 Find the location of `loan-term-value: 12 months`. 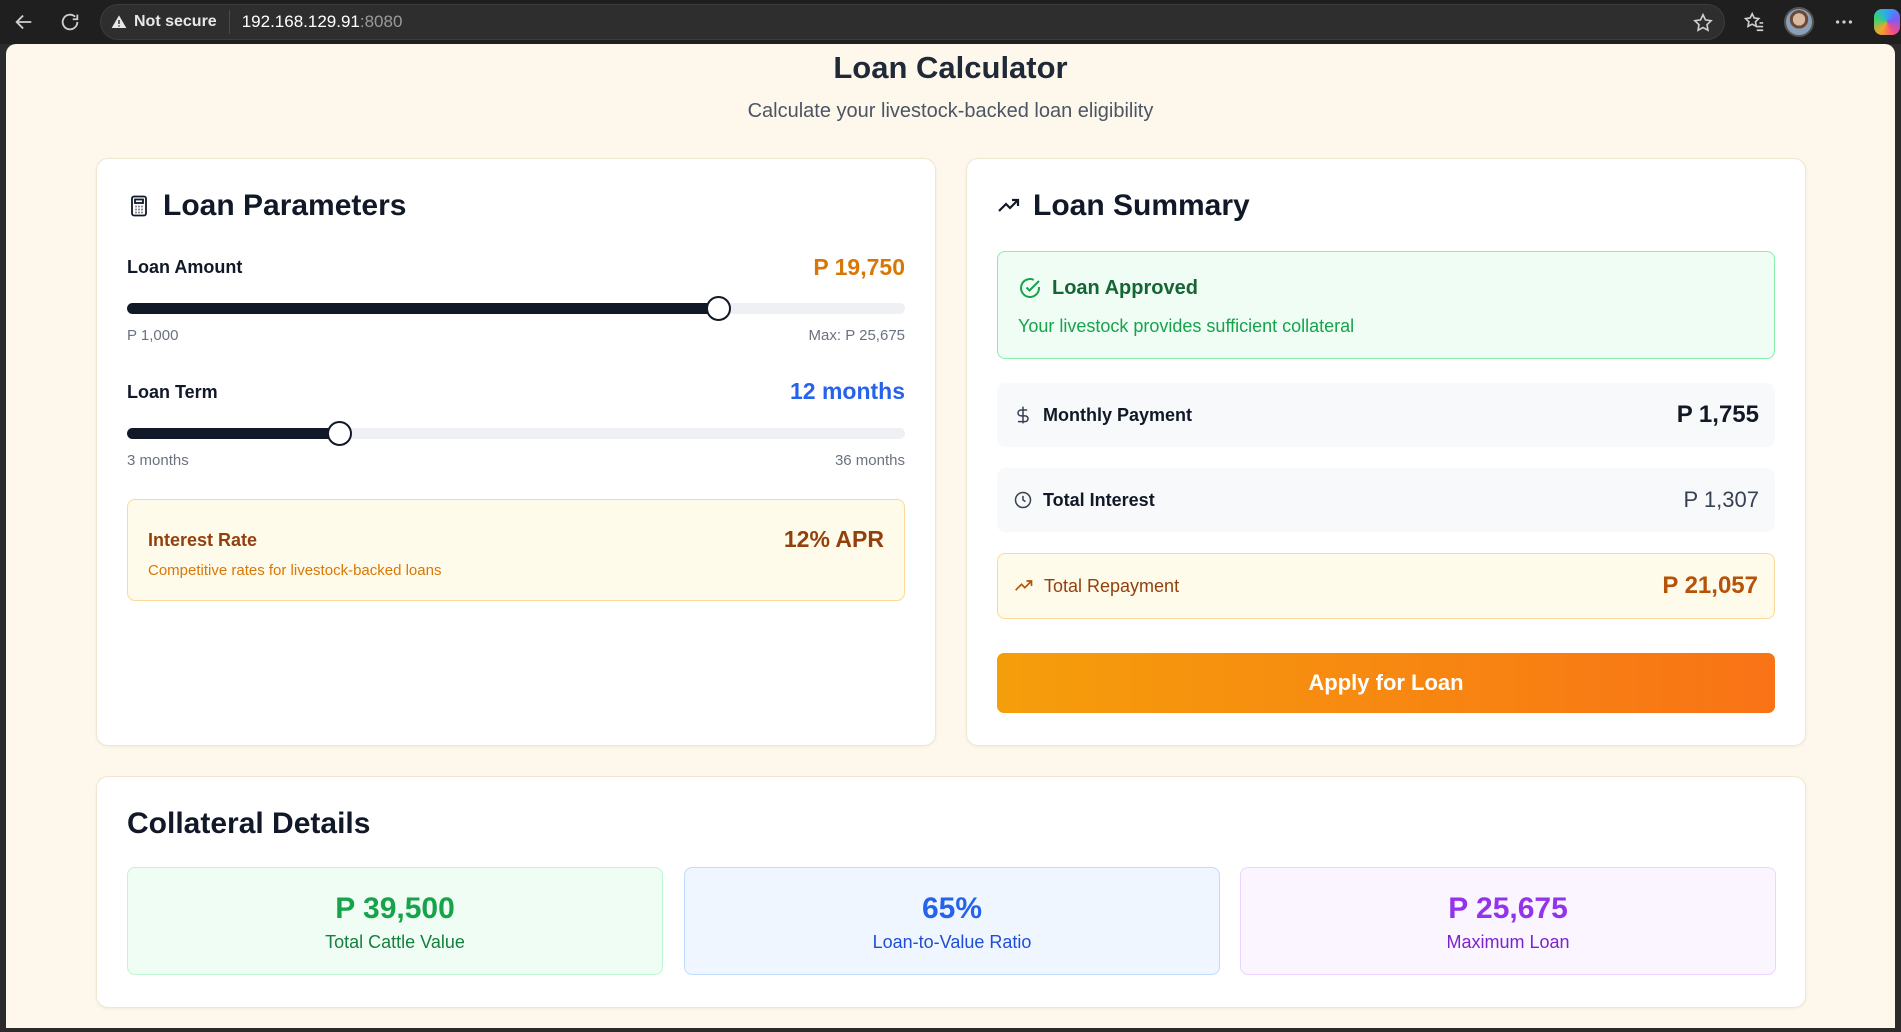

loan-term-value: 12 months is located at coordinates (847, 391).